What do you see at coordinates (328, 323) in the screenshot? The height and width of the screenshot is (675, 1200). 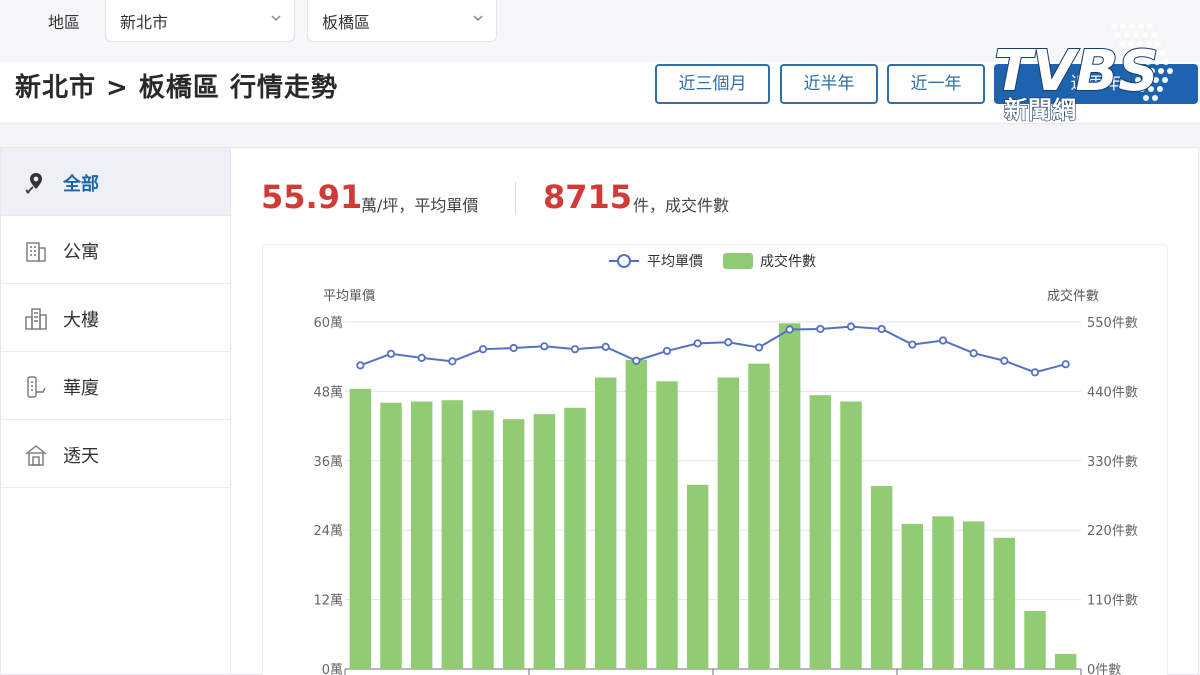 I see `left-tick-label: 60萬` at bounding box center [328, 323].